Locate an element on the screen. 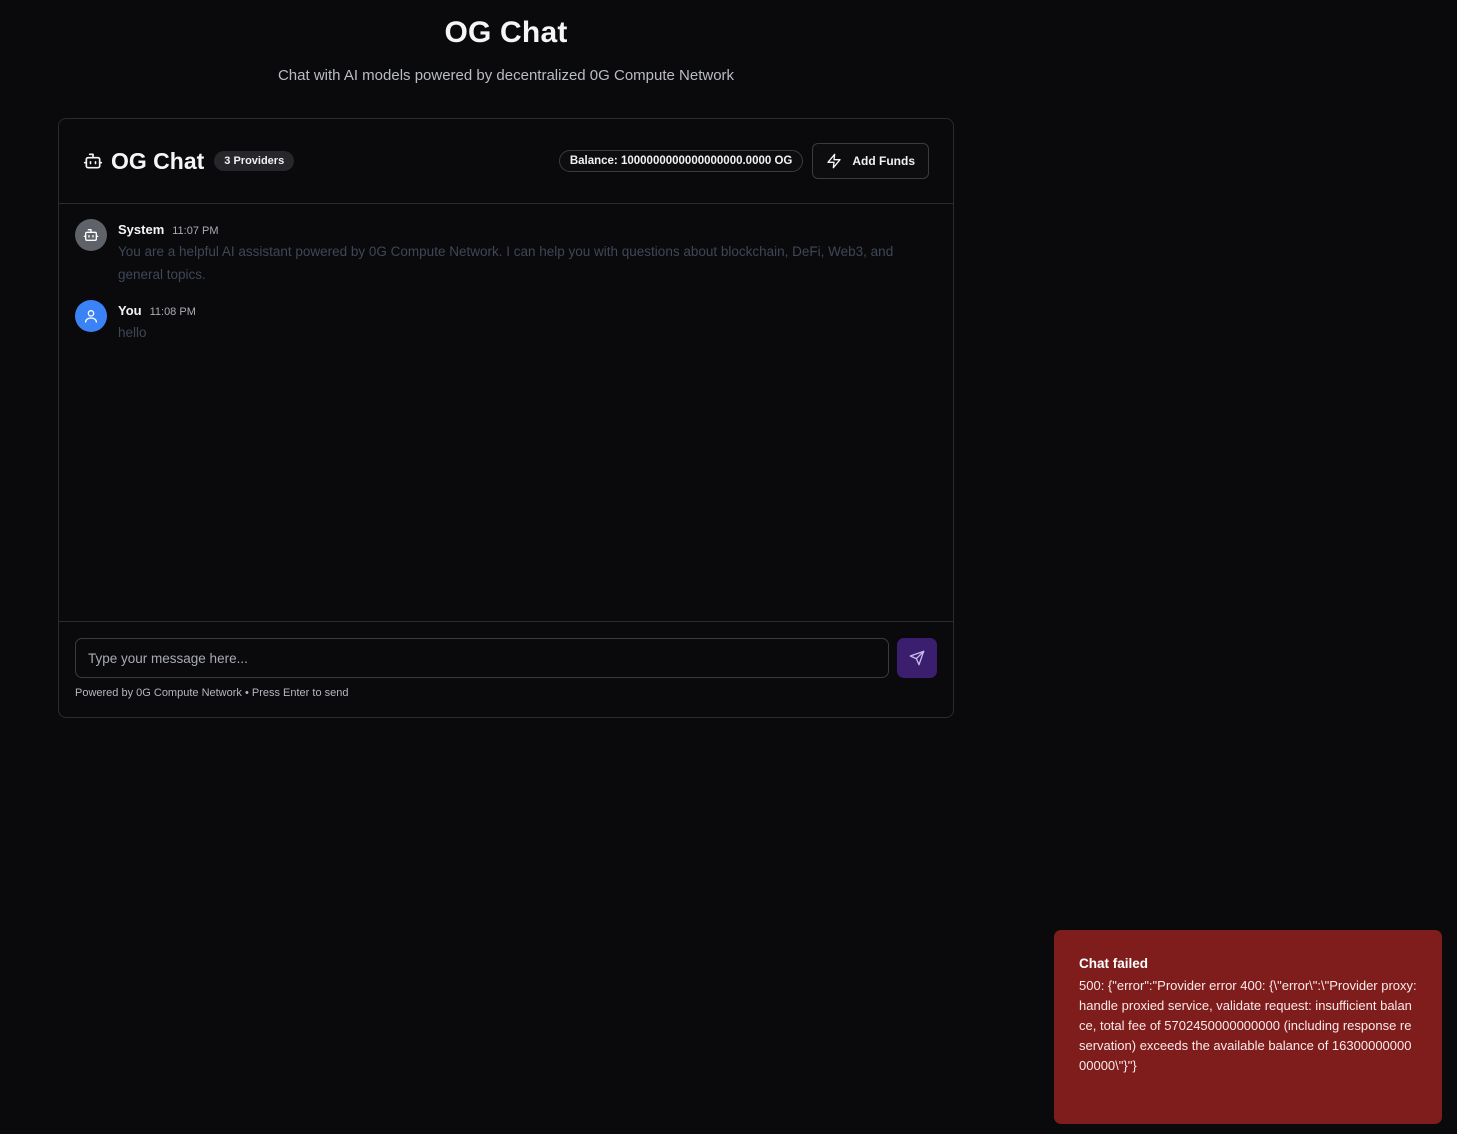 The width and height of the screenshot is (1457, 1134). composer-row is located at coordinates (506, 658).